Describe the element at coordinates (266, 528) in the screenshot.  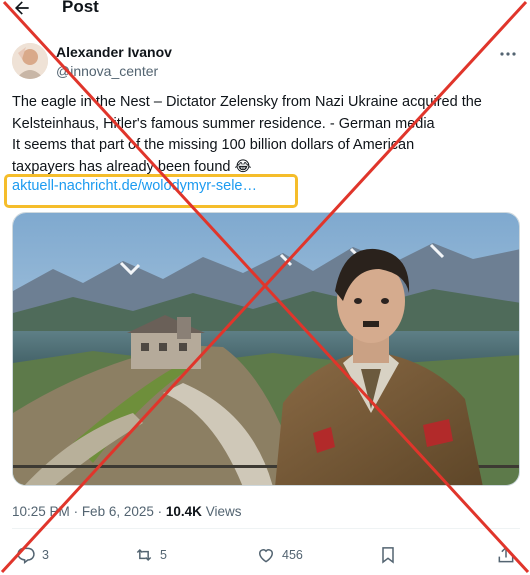
I see `divider` at that location.